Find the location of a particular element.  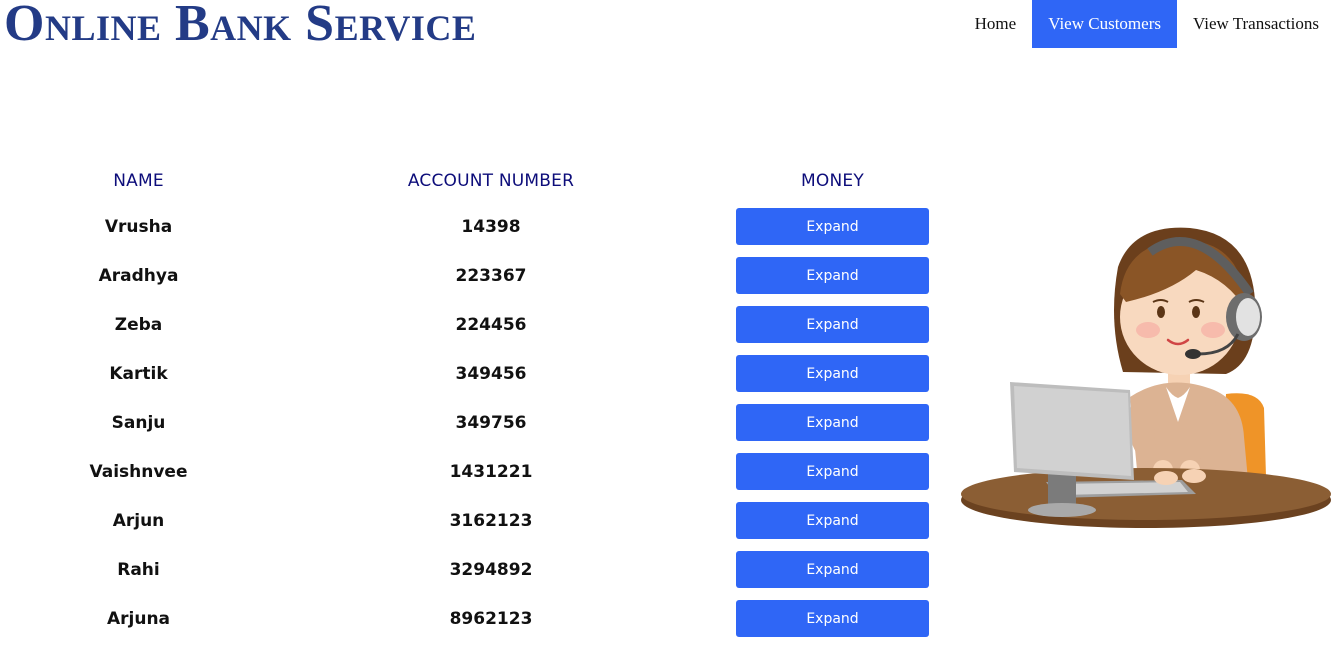

table-header: NAME ACCOUNT NUMBER MONEY is located at coordinates (480, 181).